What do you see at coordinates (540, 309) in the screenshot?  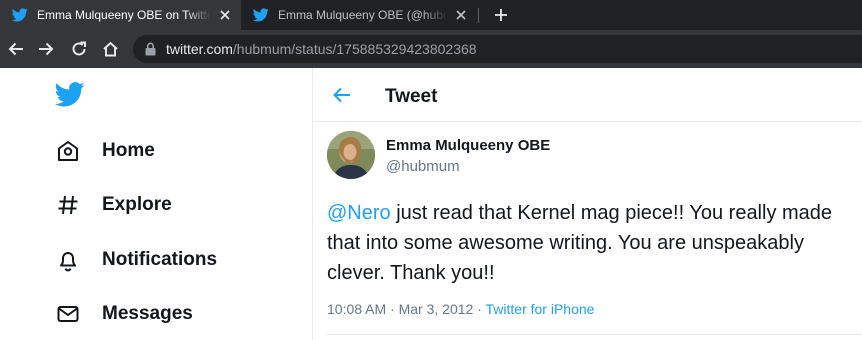 I see `tweet-source-link: Twitter for iPhone` at bounding box center [540, 309].